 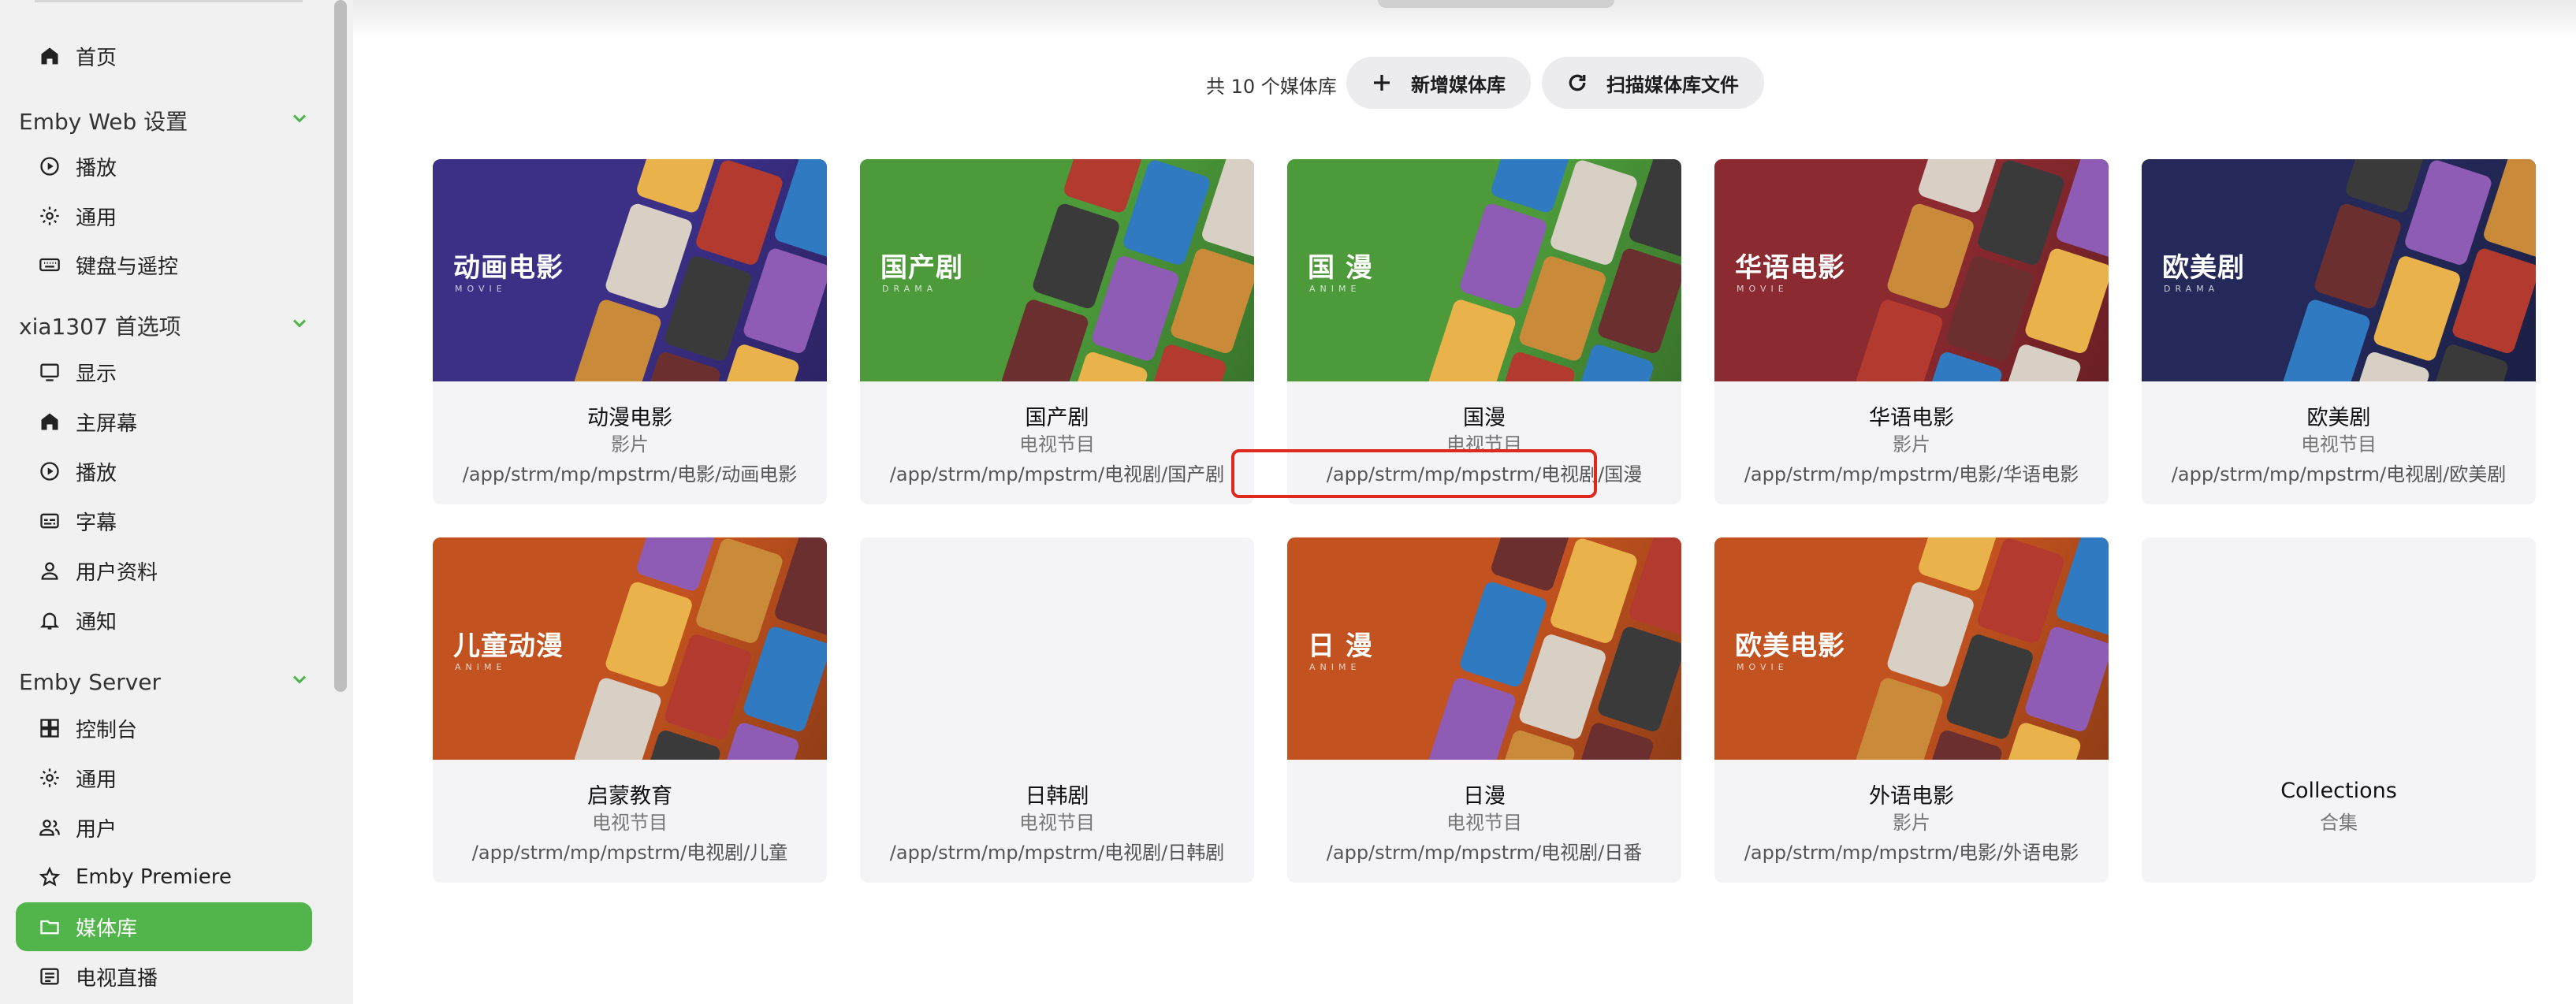 I want to click on library-thumbnail: 欧美电影 MOVIE, so click(x=1911, y=648).